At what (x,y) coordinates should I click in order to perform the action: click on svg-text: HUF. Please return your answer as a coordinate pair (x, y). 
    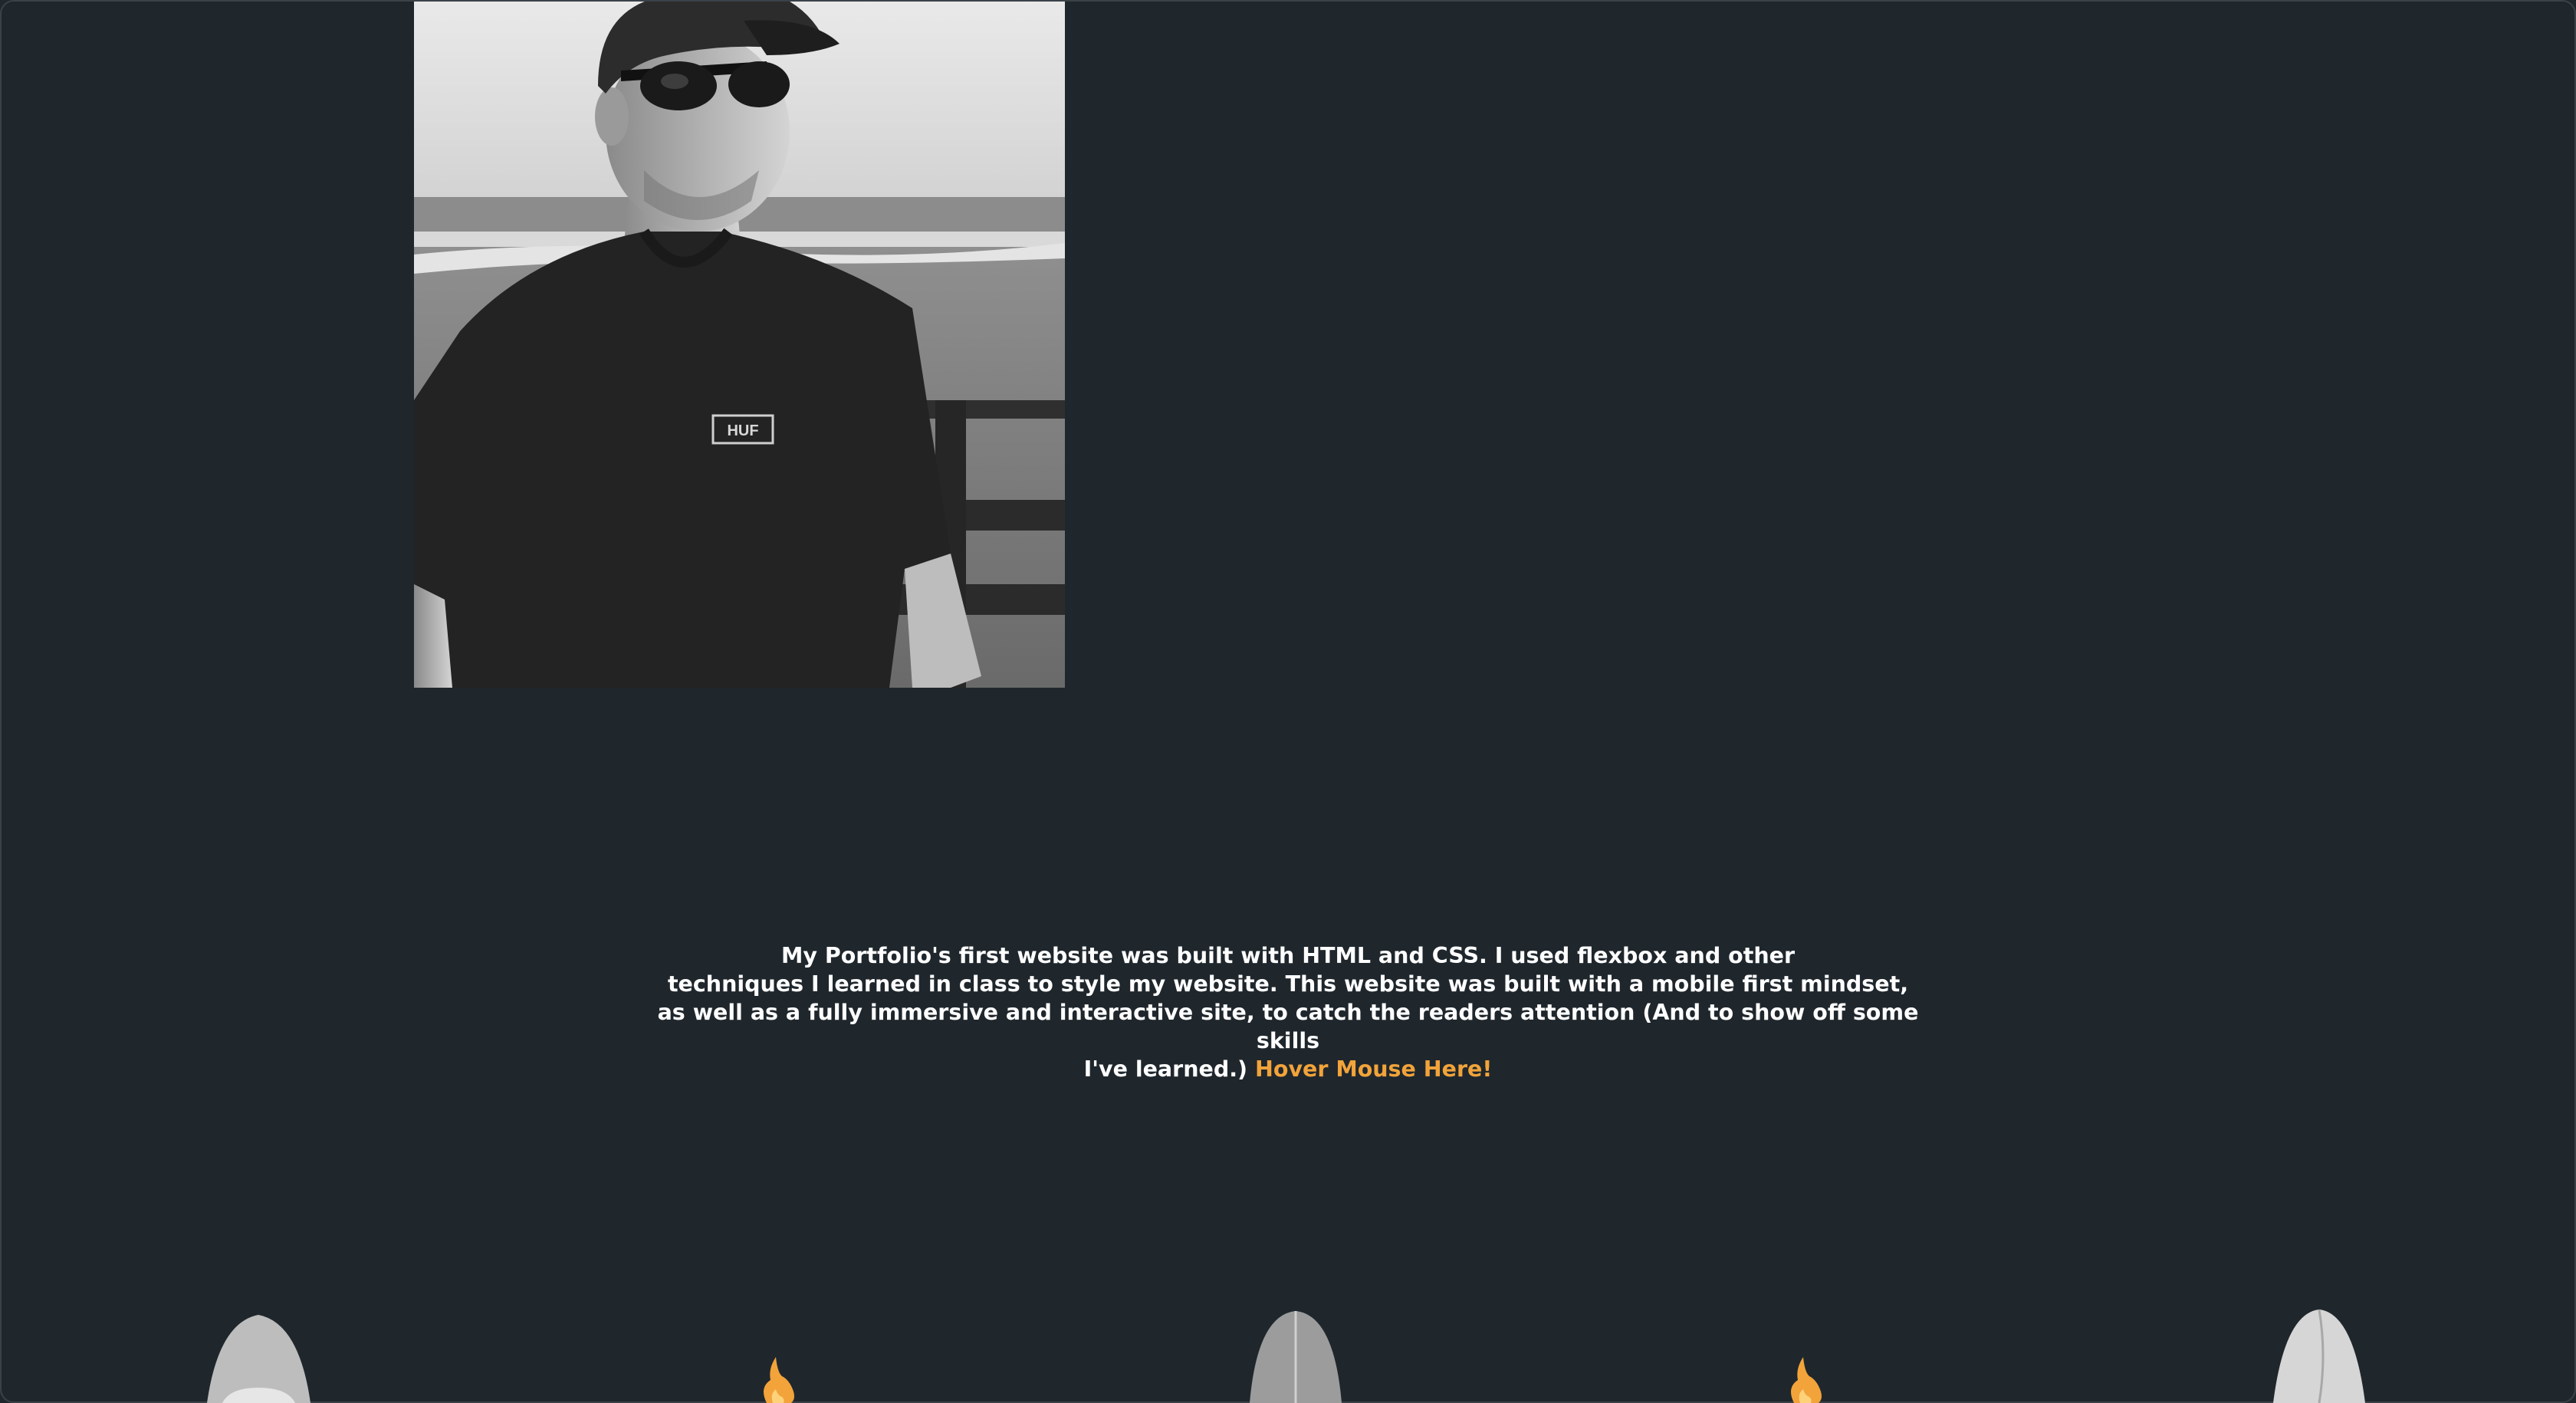
    Looking at the image, I should click on (743, 430).